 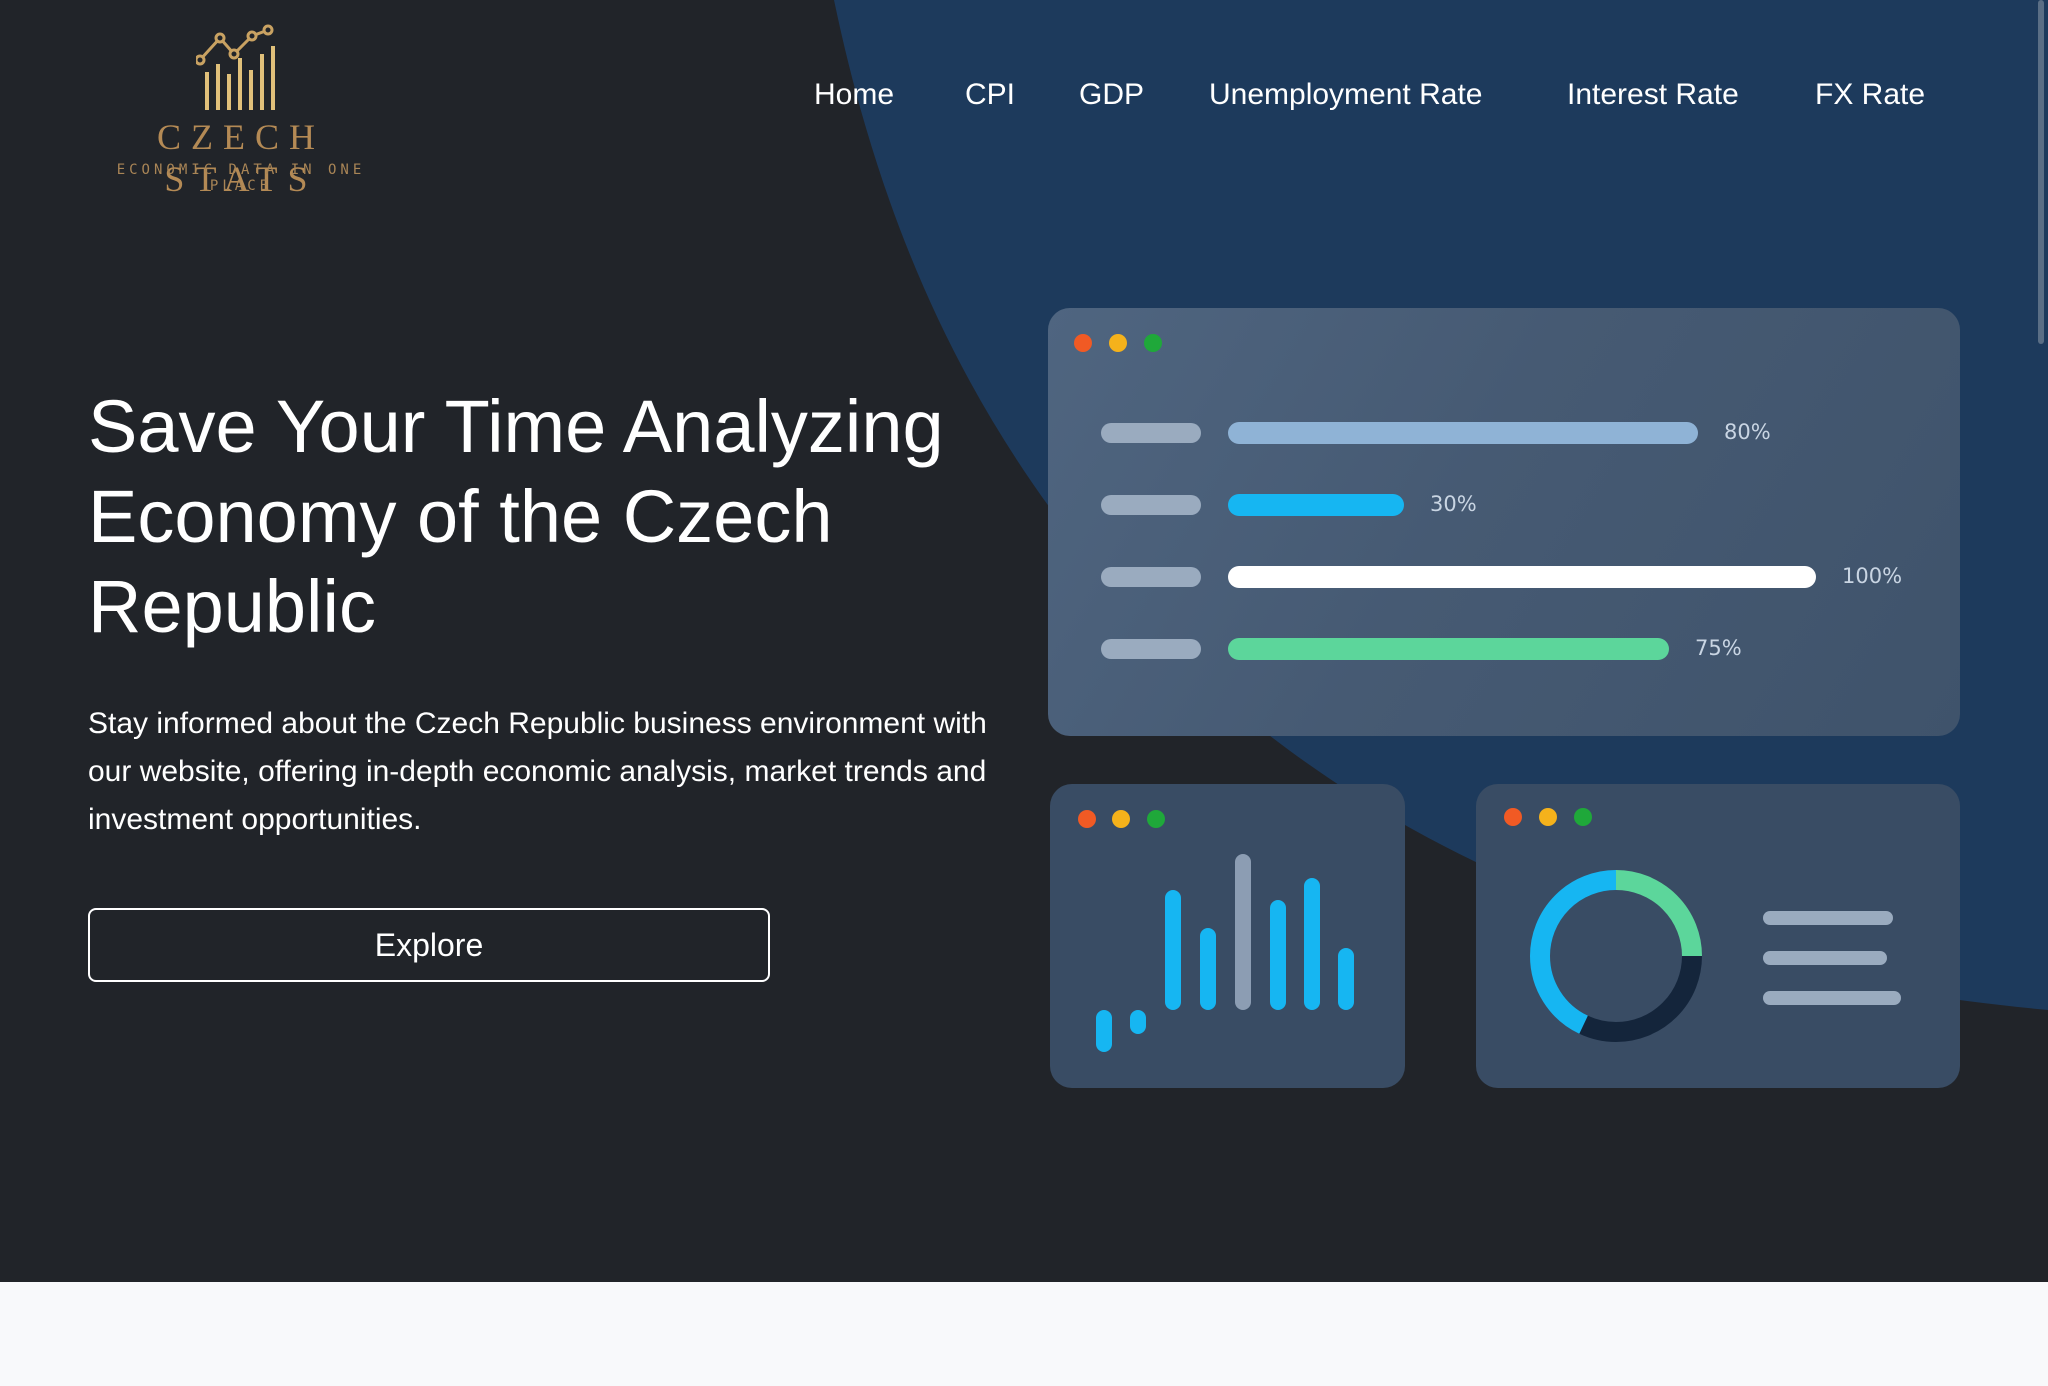 What do you see at coordinates (2041, 172) in the screenshot?
I see `page-scrollbar` at bounding box center [2041, 172].